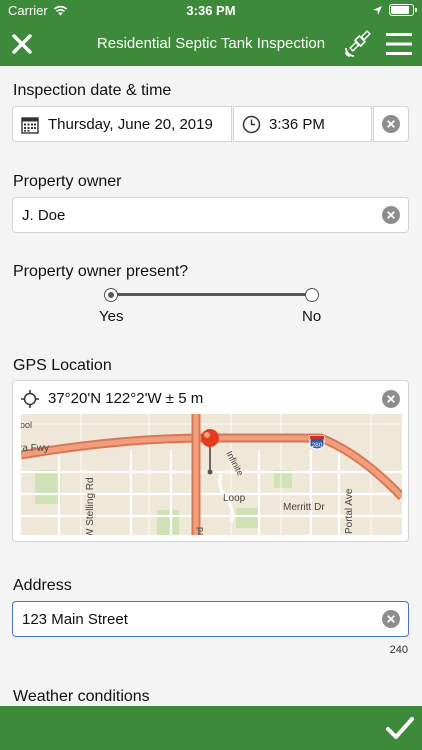 Image resolution: width=422 pixels, height=750 pixels. What do you see at coordinates (212, 294) in the screenshot?
I see `owner-present-track` at bounding box center [212, 294].